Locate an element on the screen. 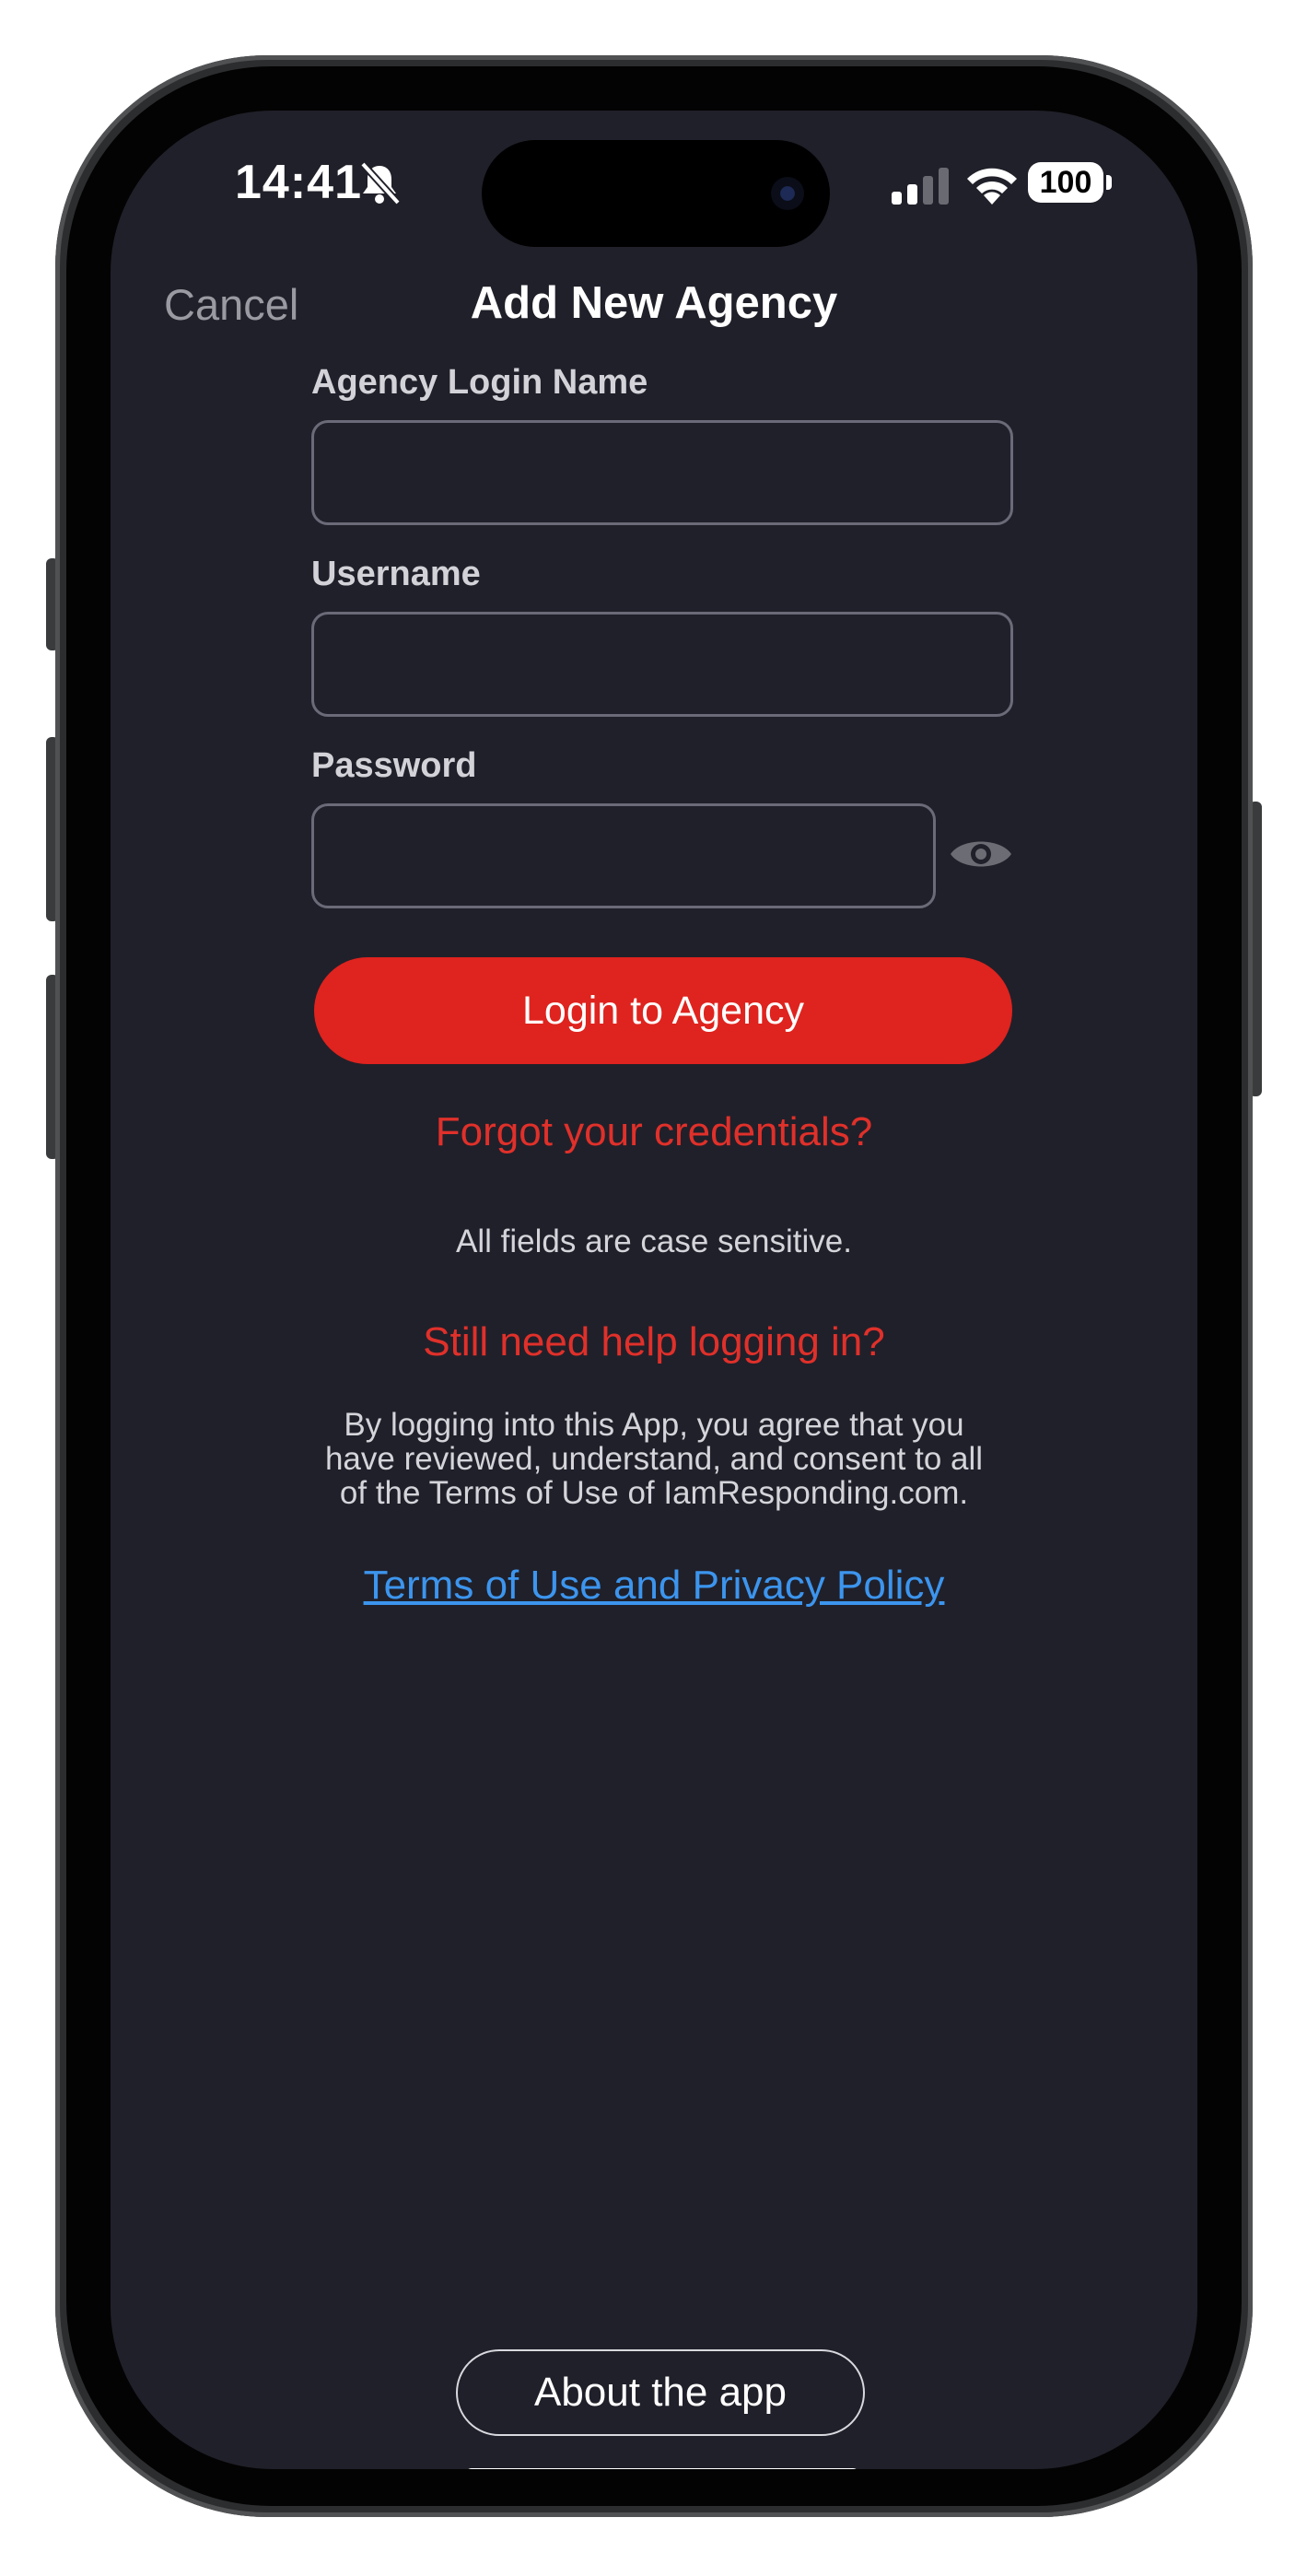  battery-icon: 100 is located at coordinates (1071, 182).